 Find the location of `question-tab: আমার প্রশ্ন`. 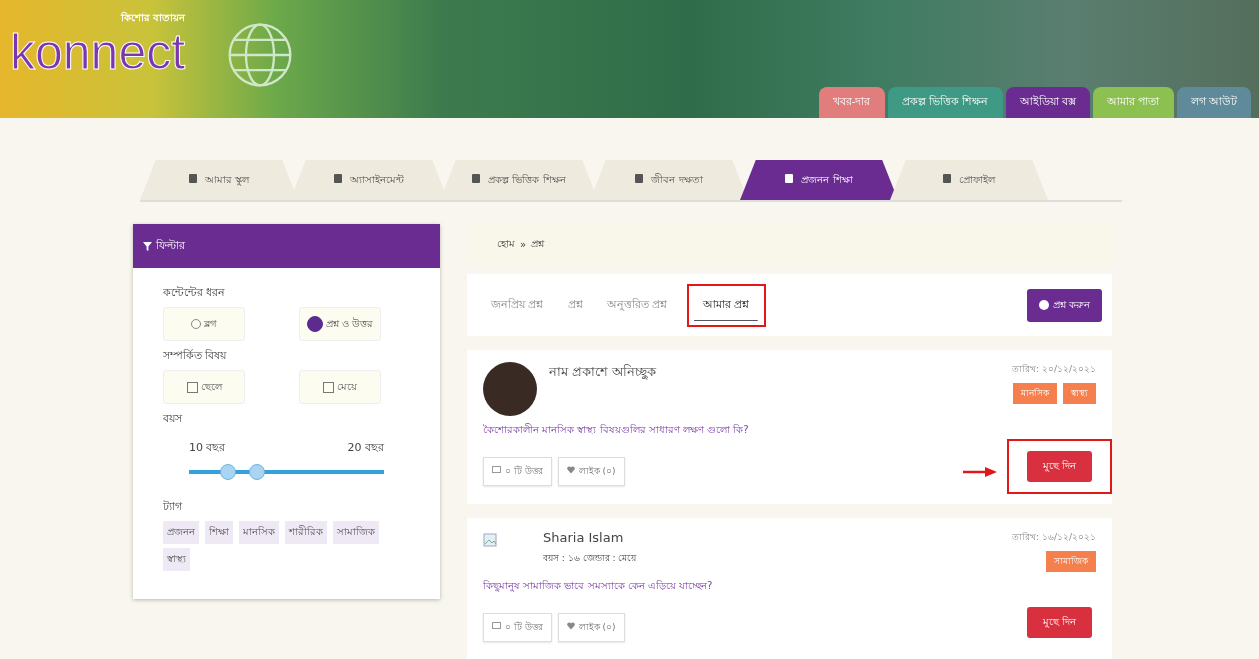

question-tab: আমার প্রশ্ন is located at coordinates (726, 305).